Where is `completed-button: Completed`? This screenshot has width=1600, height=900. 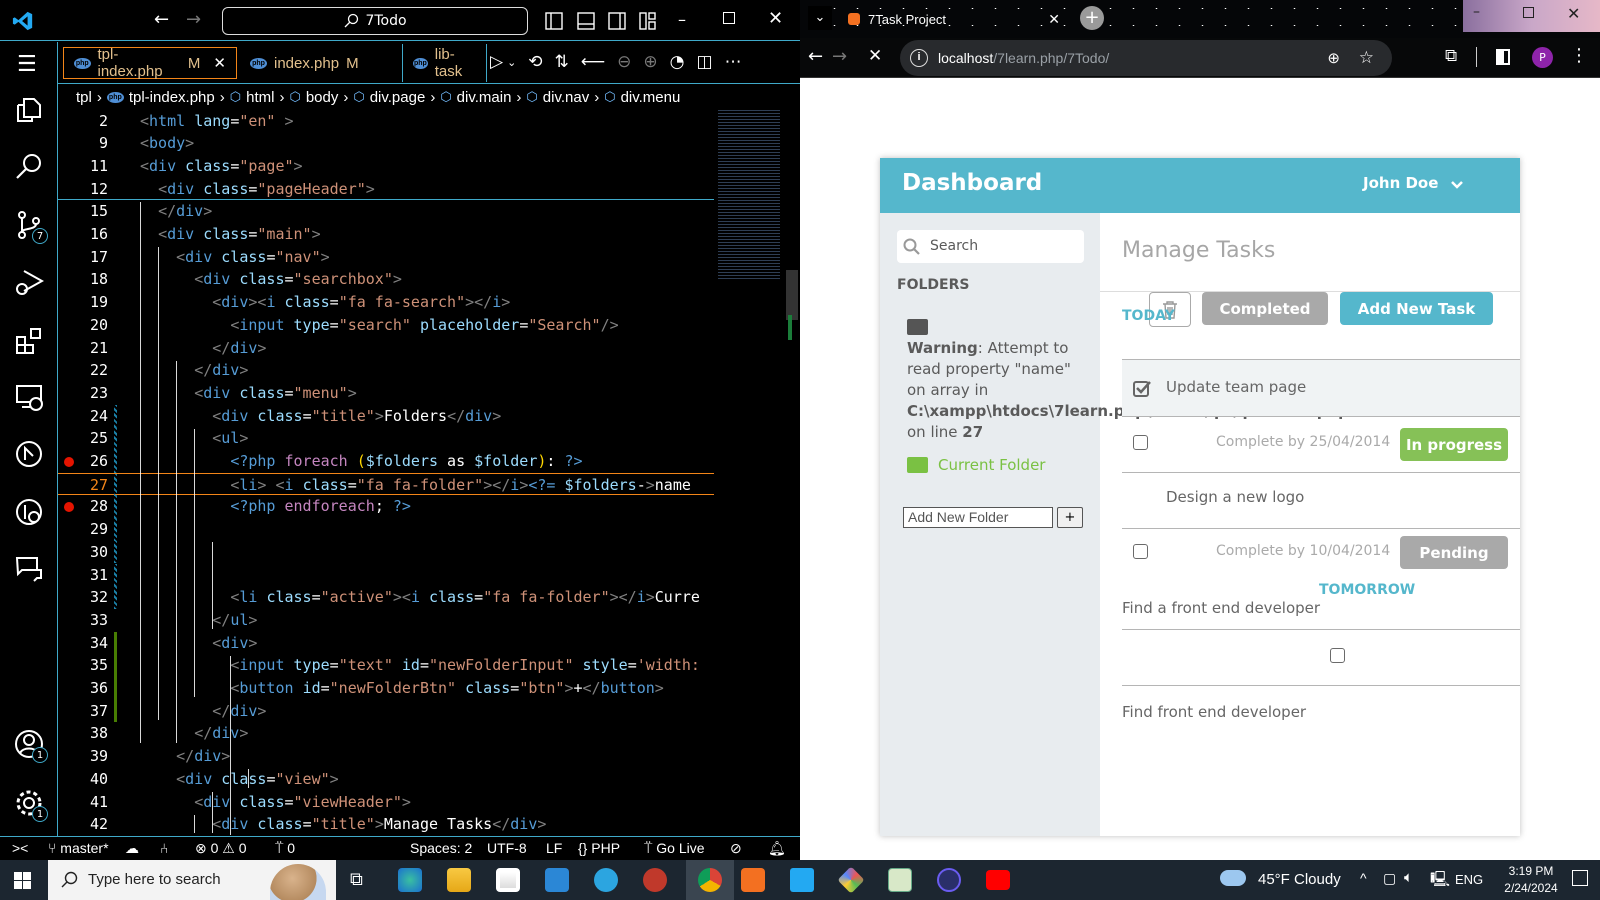 completed-button: Completed is located at coordinates (1265, 308).